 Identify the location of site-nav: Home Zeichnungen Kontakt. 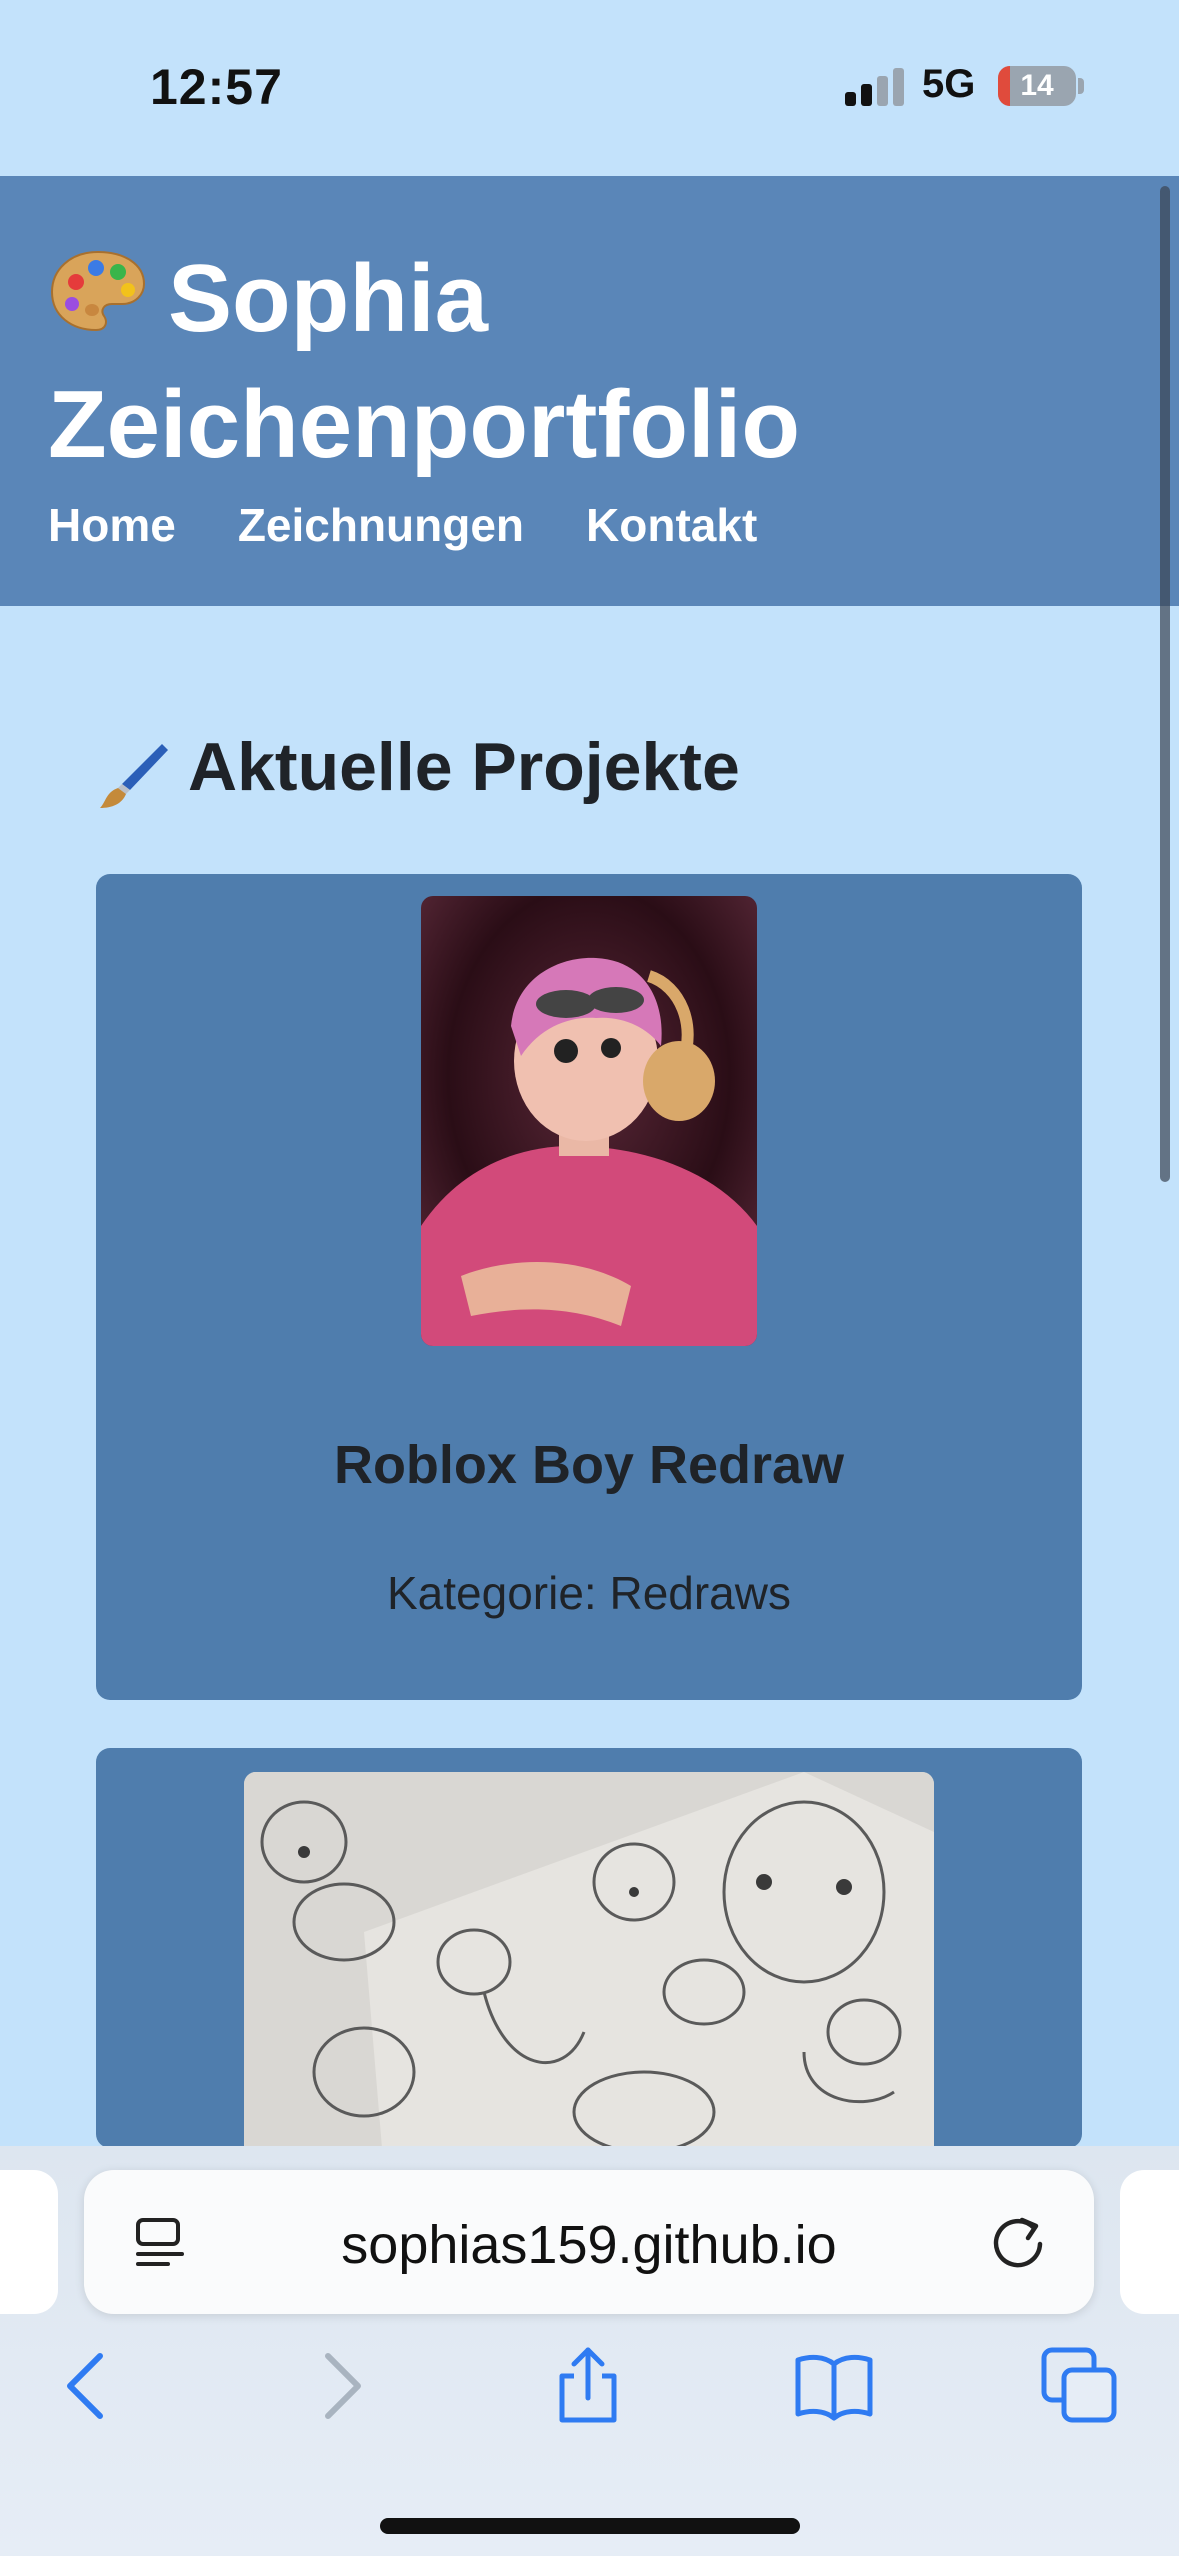
(402, 525).